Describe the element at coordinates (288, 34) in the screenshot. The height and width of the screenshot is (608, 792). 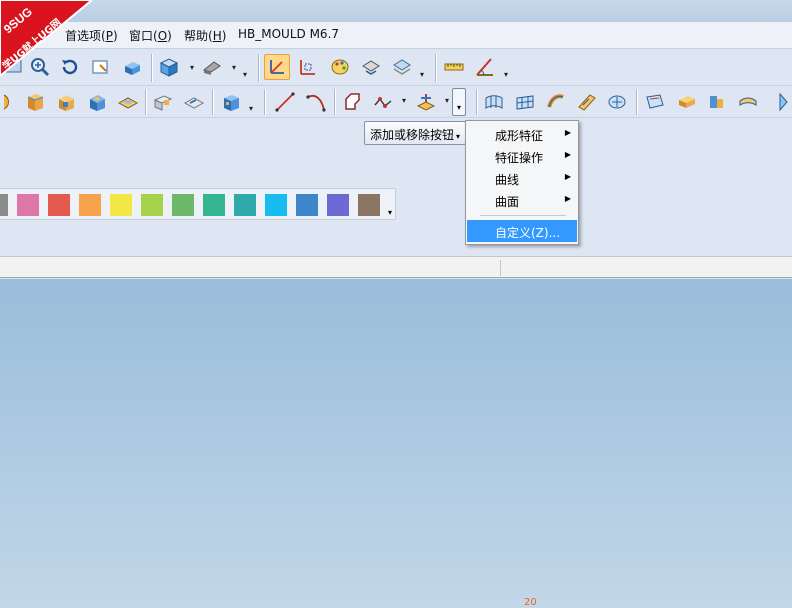
I see `menu-hb-mould: HB_MOULD M6.7` at that location.